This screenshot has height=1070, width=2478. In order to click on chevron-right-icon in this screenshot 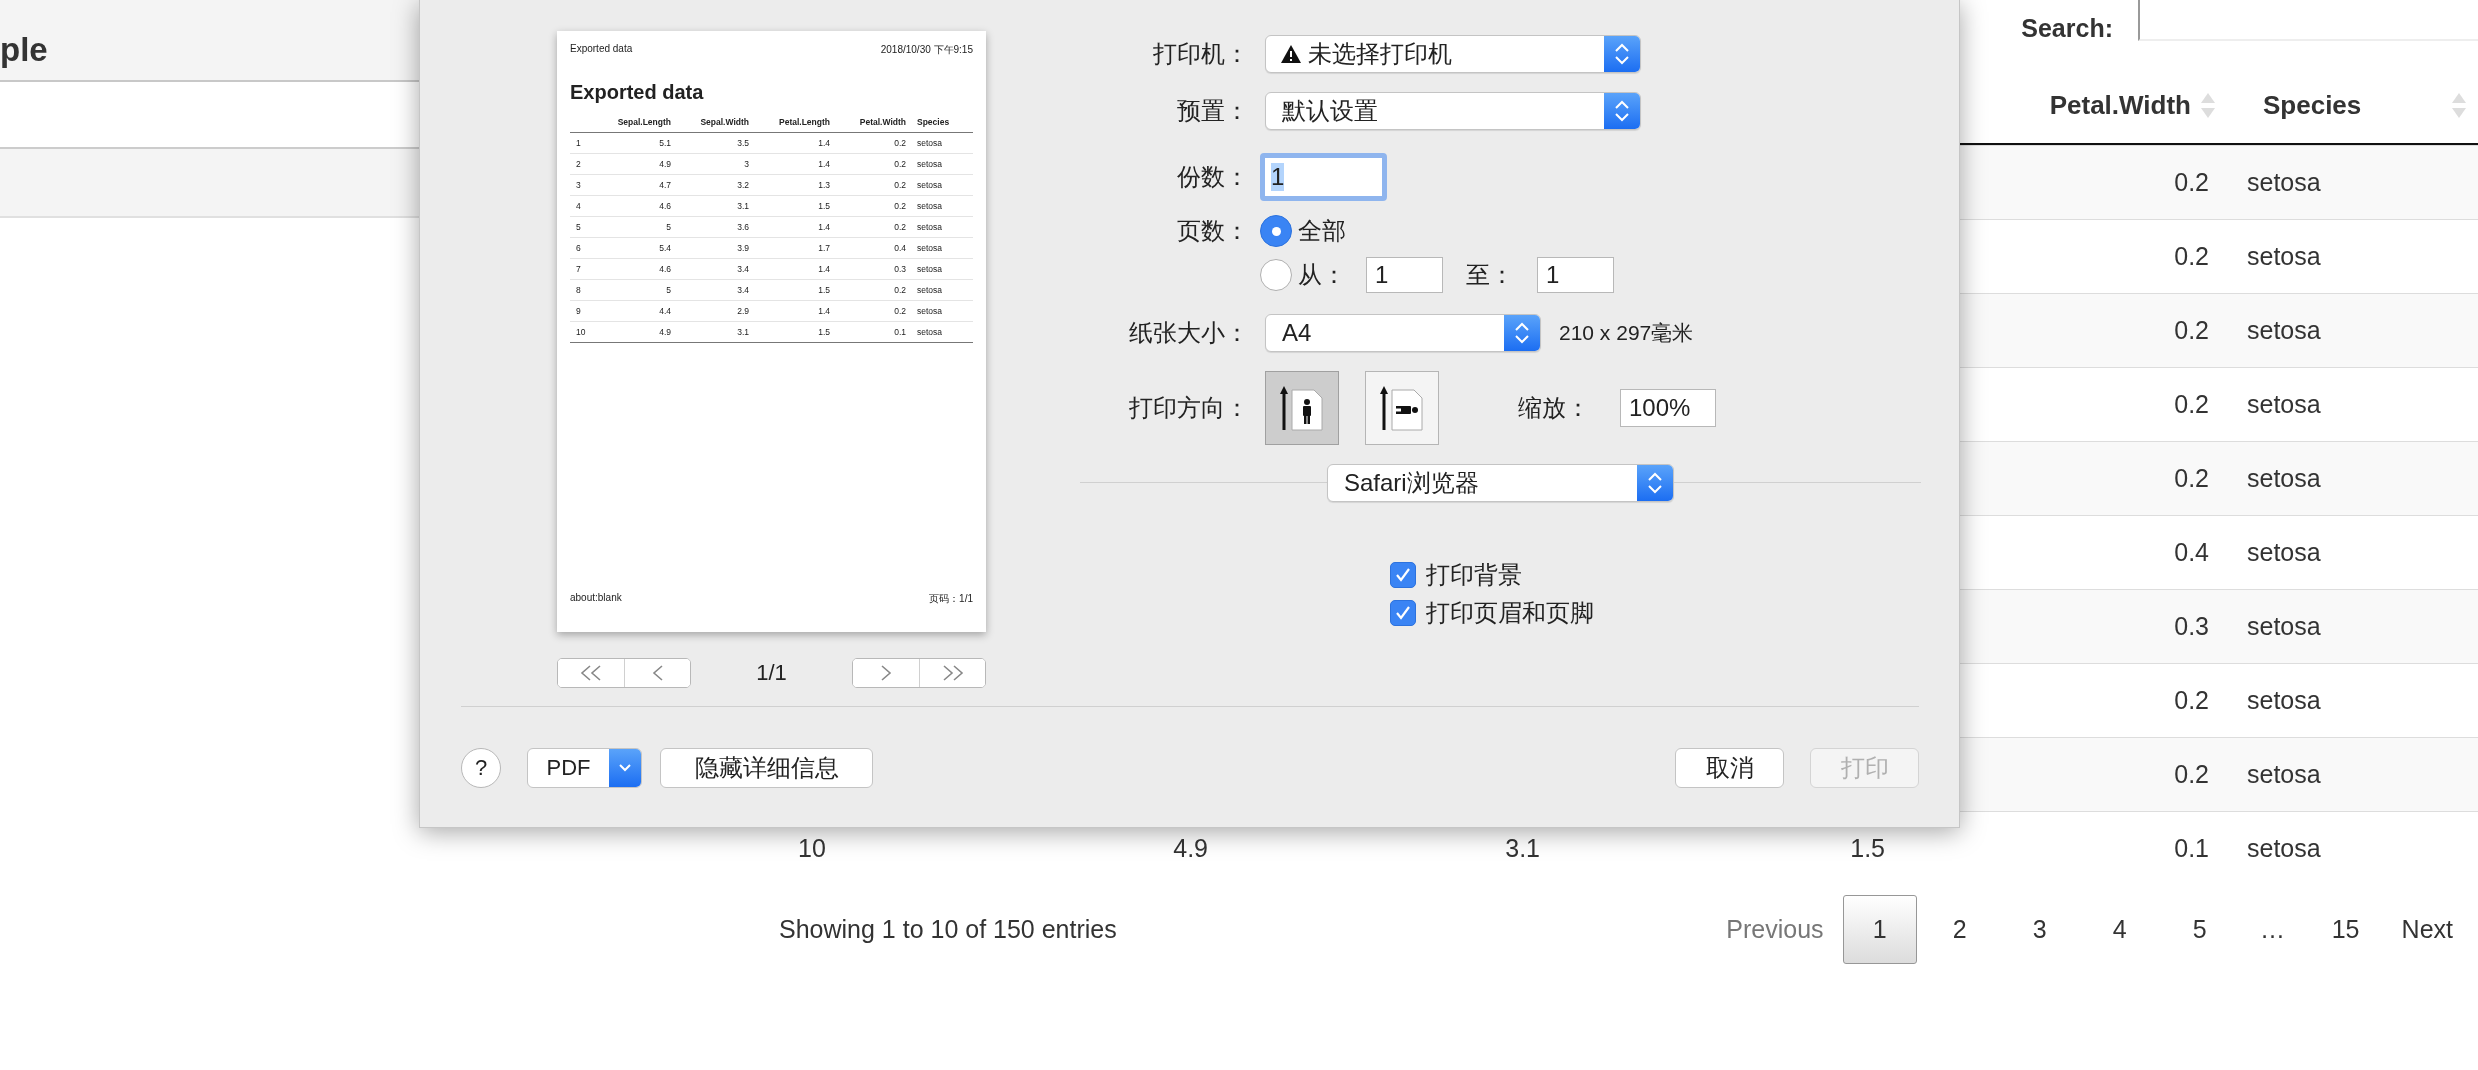, I will do `click(886, 673)`.